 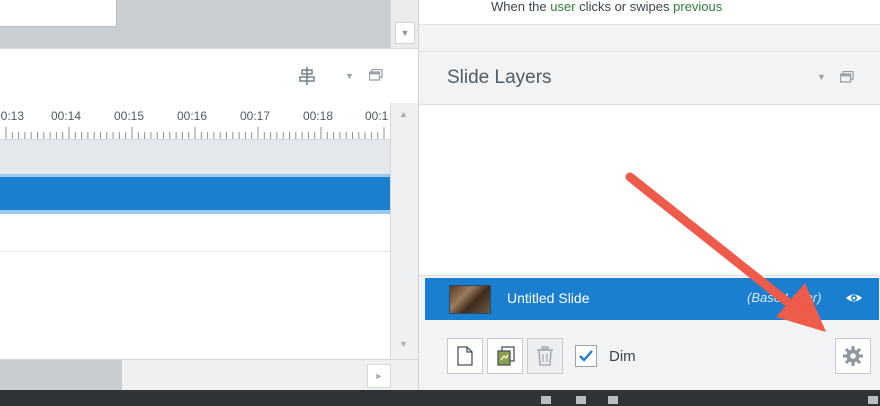 What do you see at coordinates (12, 116) in the screenshot?
I see `tick-label: 00:13` at bounding box center [12, 116].